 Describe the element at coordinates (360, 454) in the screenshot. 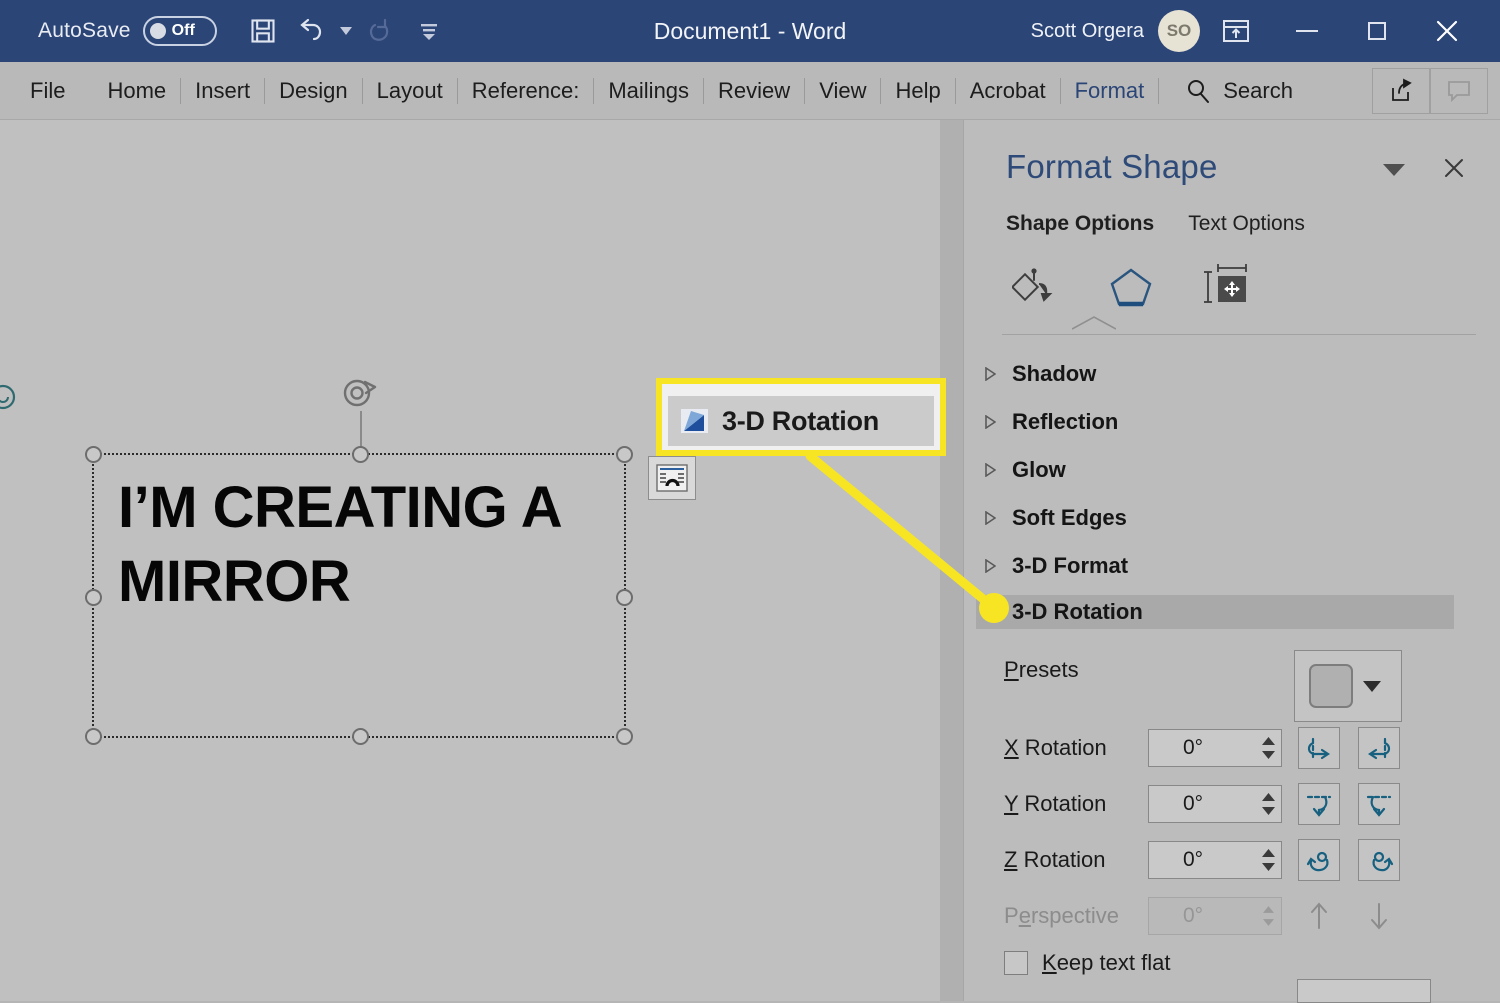

I see `resize-handle-top-center` at that location.